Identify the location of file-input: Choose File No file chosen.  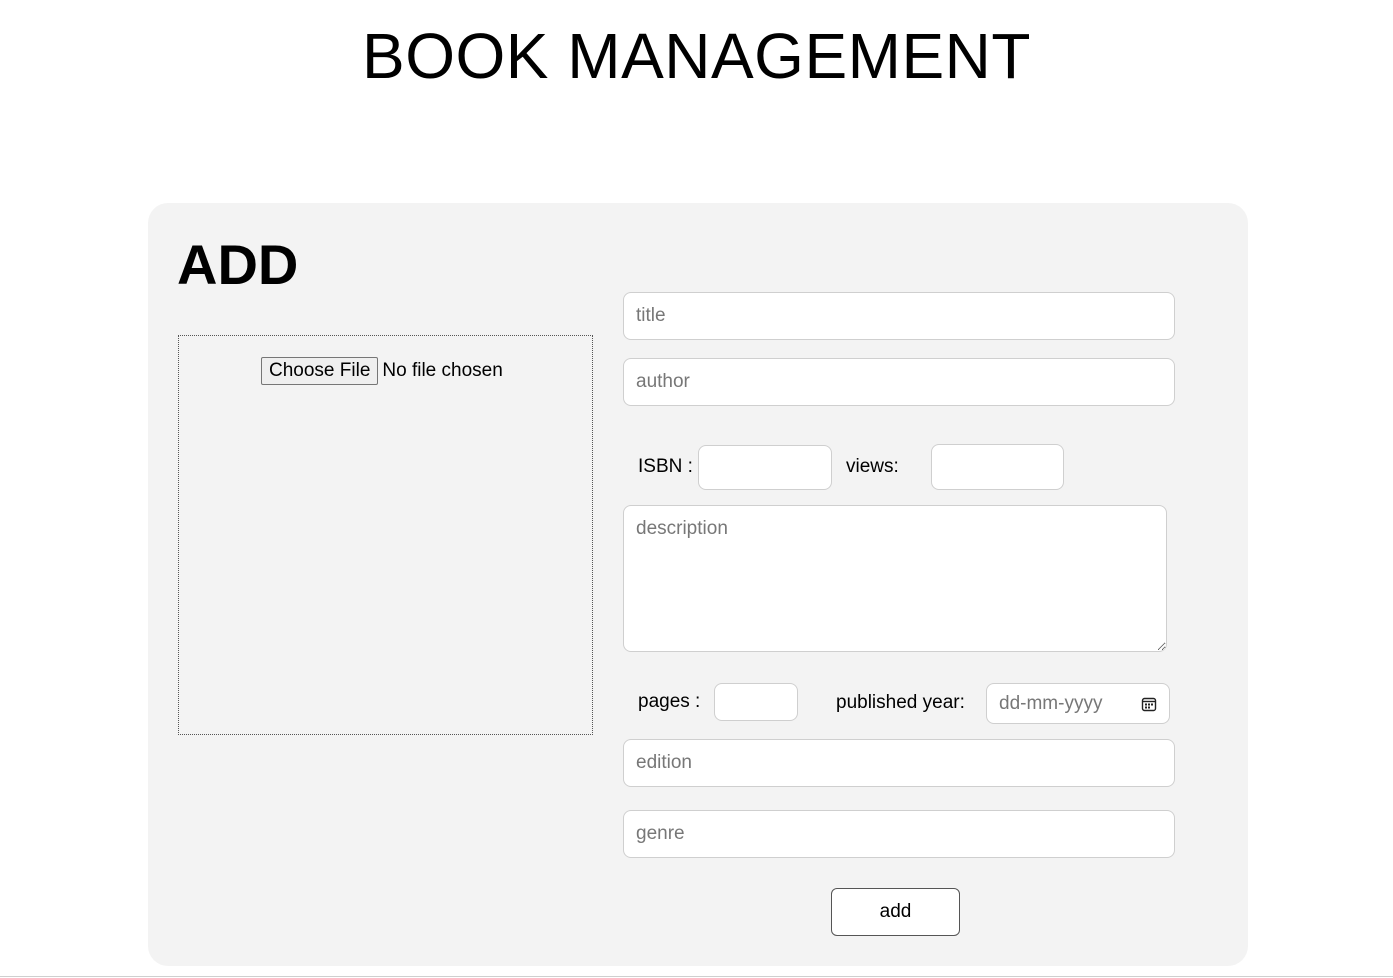
(382, 371).